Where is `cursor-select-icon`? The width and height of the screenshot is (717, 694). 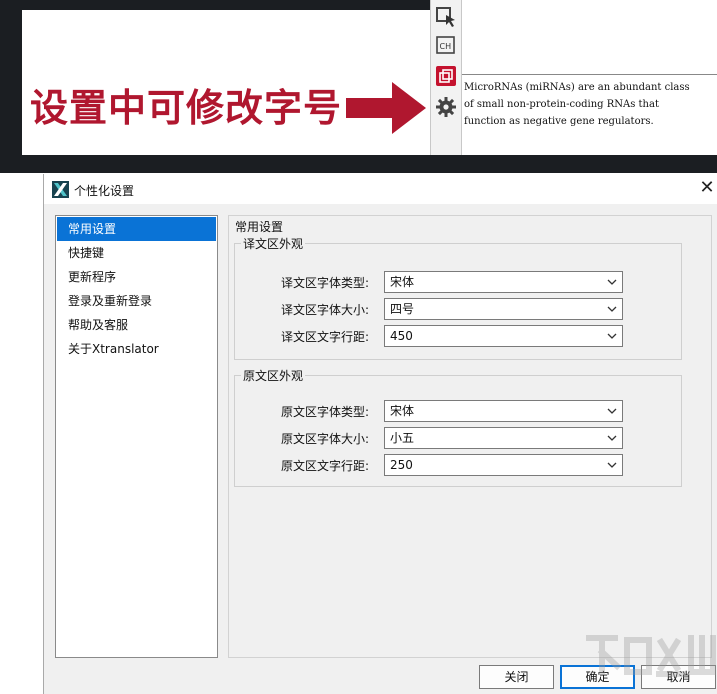
cursor-select-icon is located at coordinates (446, 17).